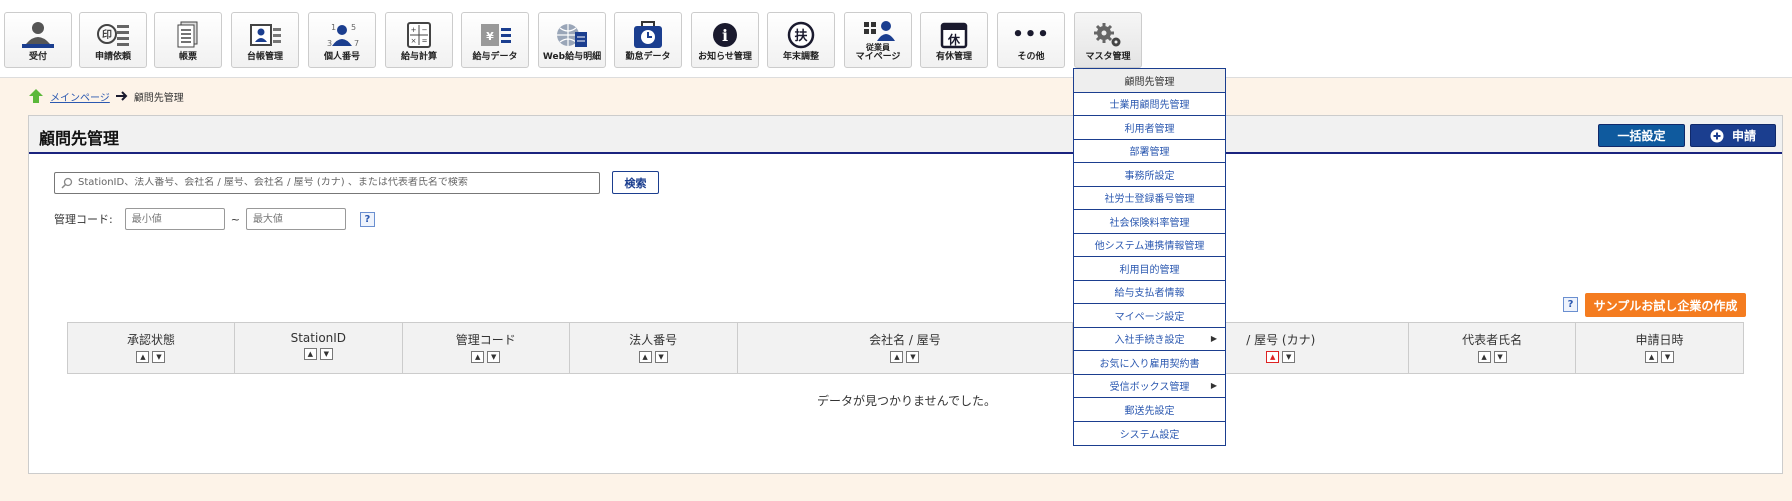 This screenshot has width=1792, height=501. I want to click on toolbar-web-payslip-button: Web給与明細, so click(572, 40).